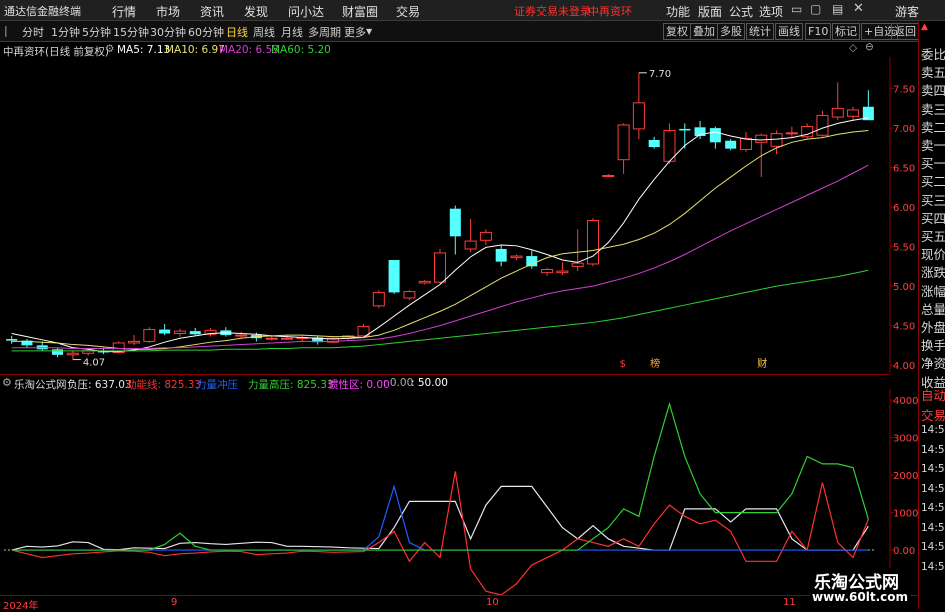 Image resolution: width=945 pixels, height=612 pixels. What do you see at coordinates (904, 327) in the screenshot?
I see `price-tick-label: 4.50` at bounding box center [904, 327].